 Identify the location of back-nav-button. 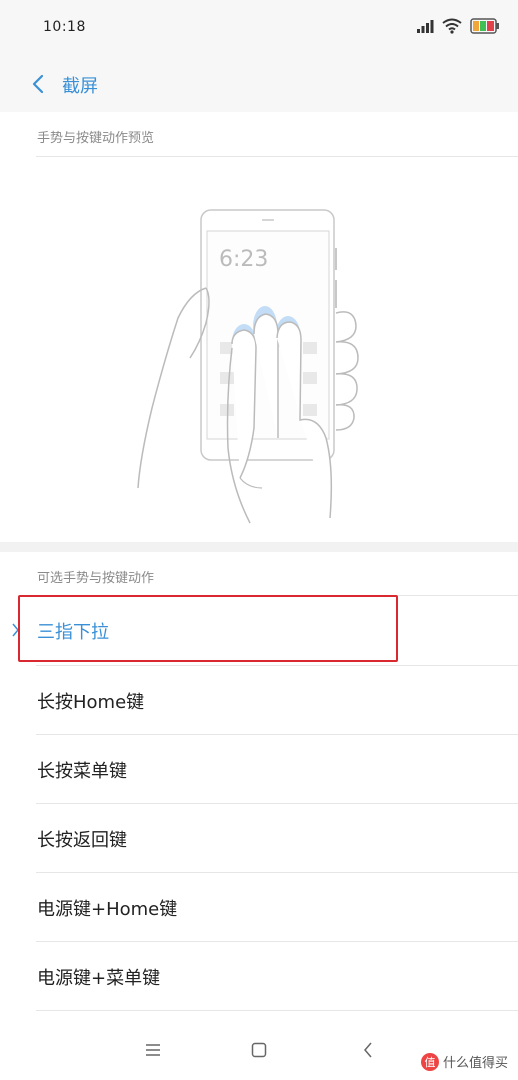
(368, 1050).